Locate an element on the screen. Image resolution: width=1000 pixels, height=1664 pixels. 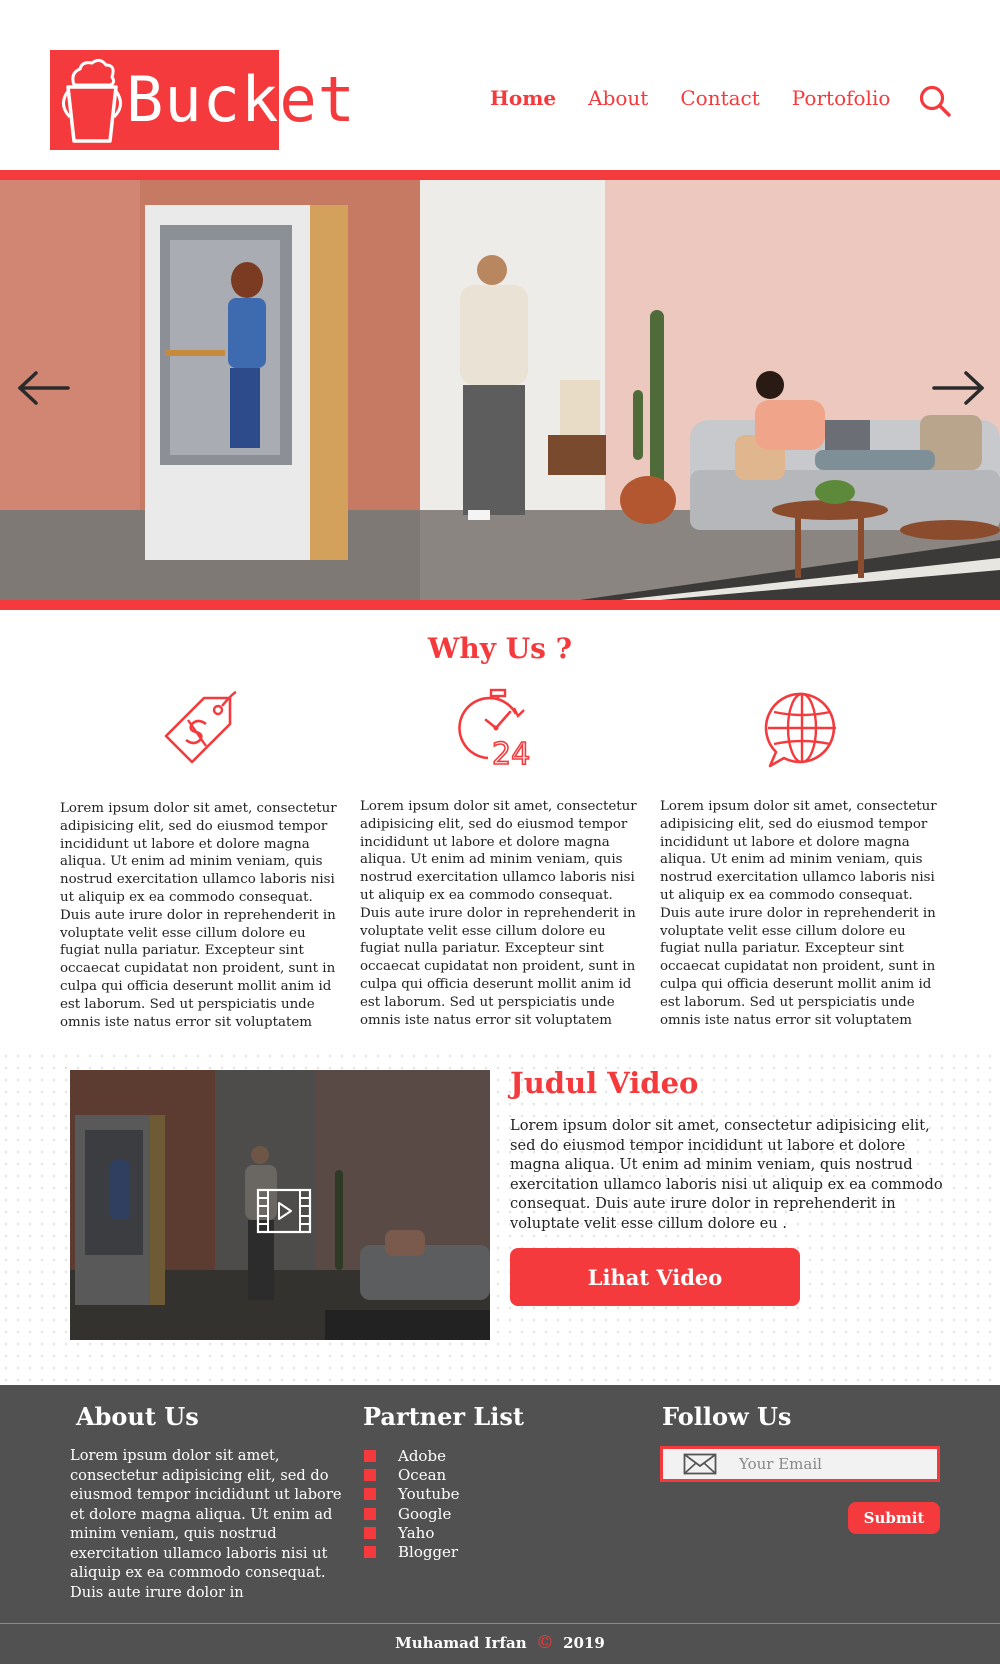
nav-contact: Contact is located at coordinates (719, 98).